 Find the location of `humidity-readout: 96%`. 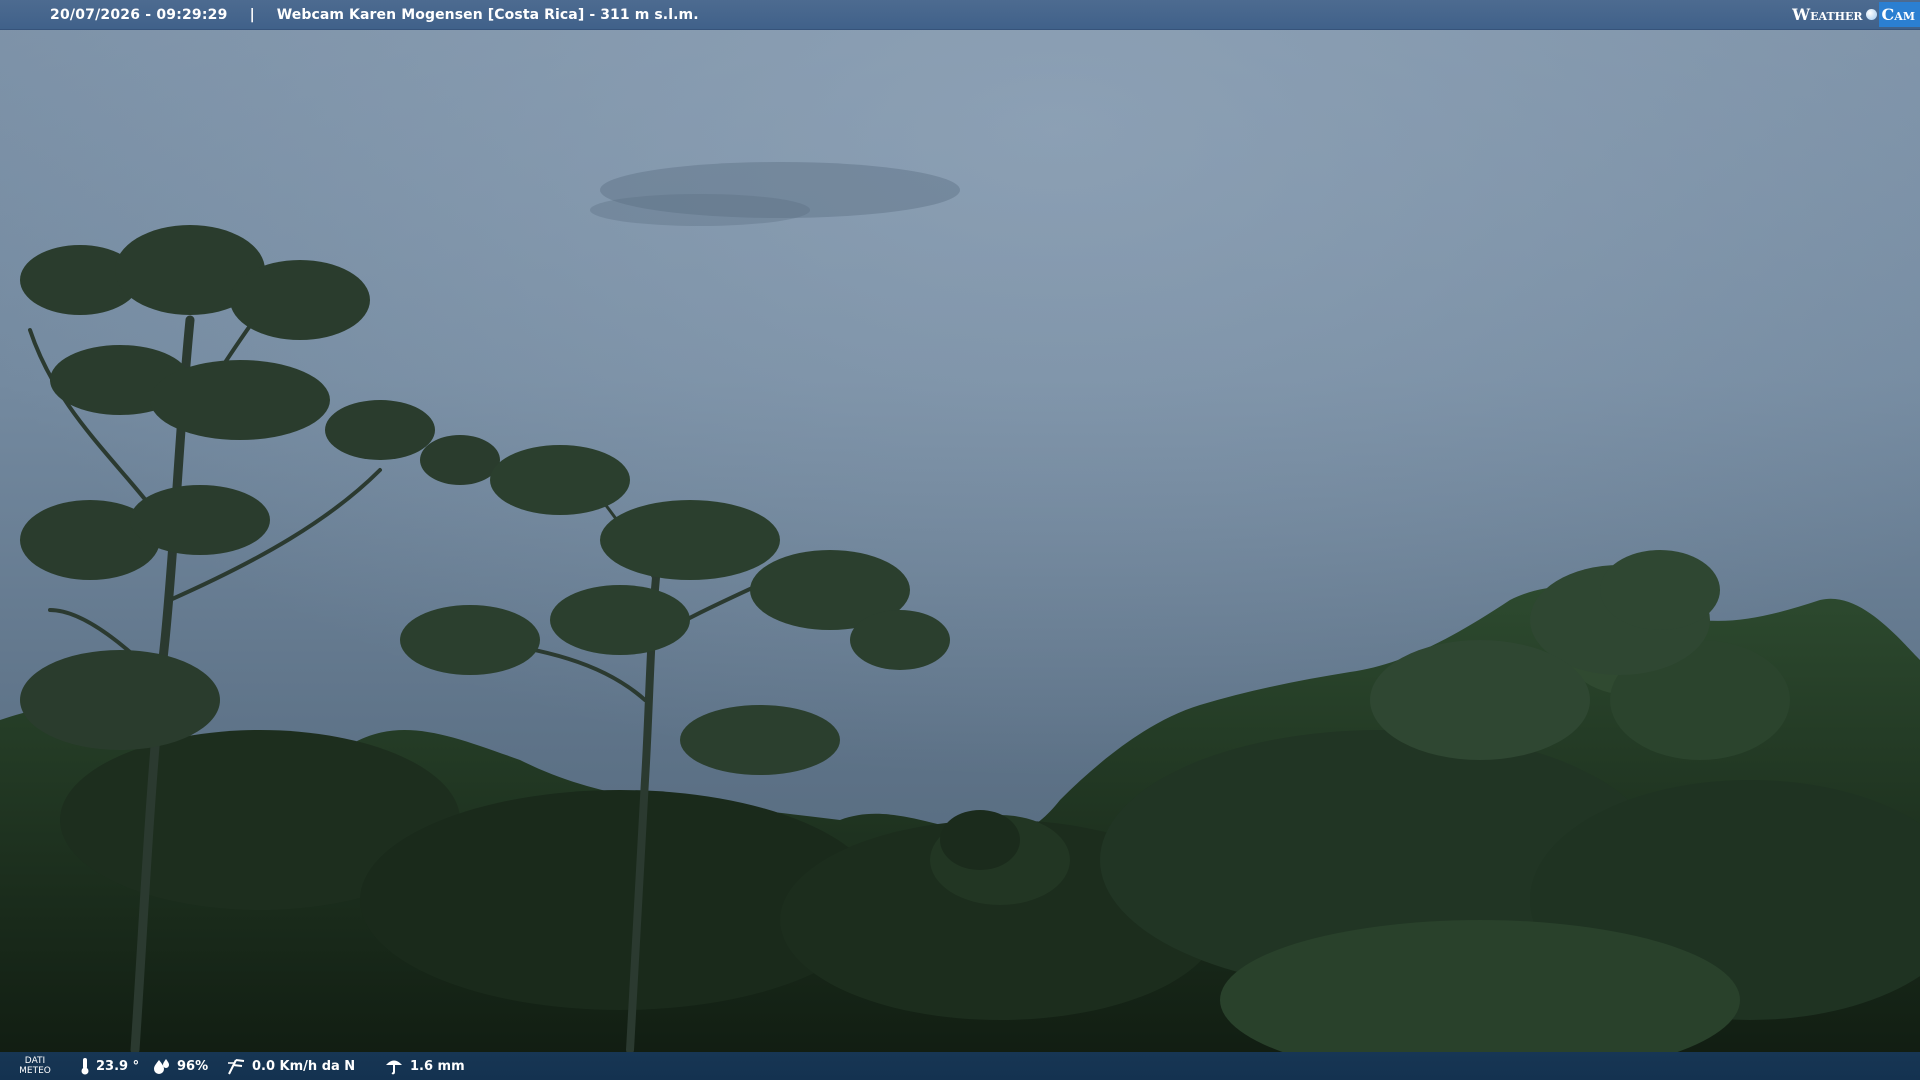

humidity-readout: 96% is located at coordinates (180, 1066).